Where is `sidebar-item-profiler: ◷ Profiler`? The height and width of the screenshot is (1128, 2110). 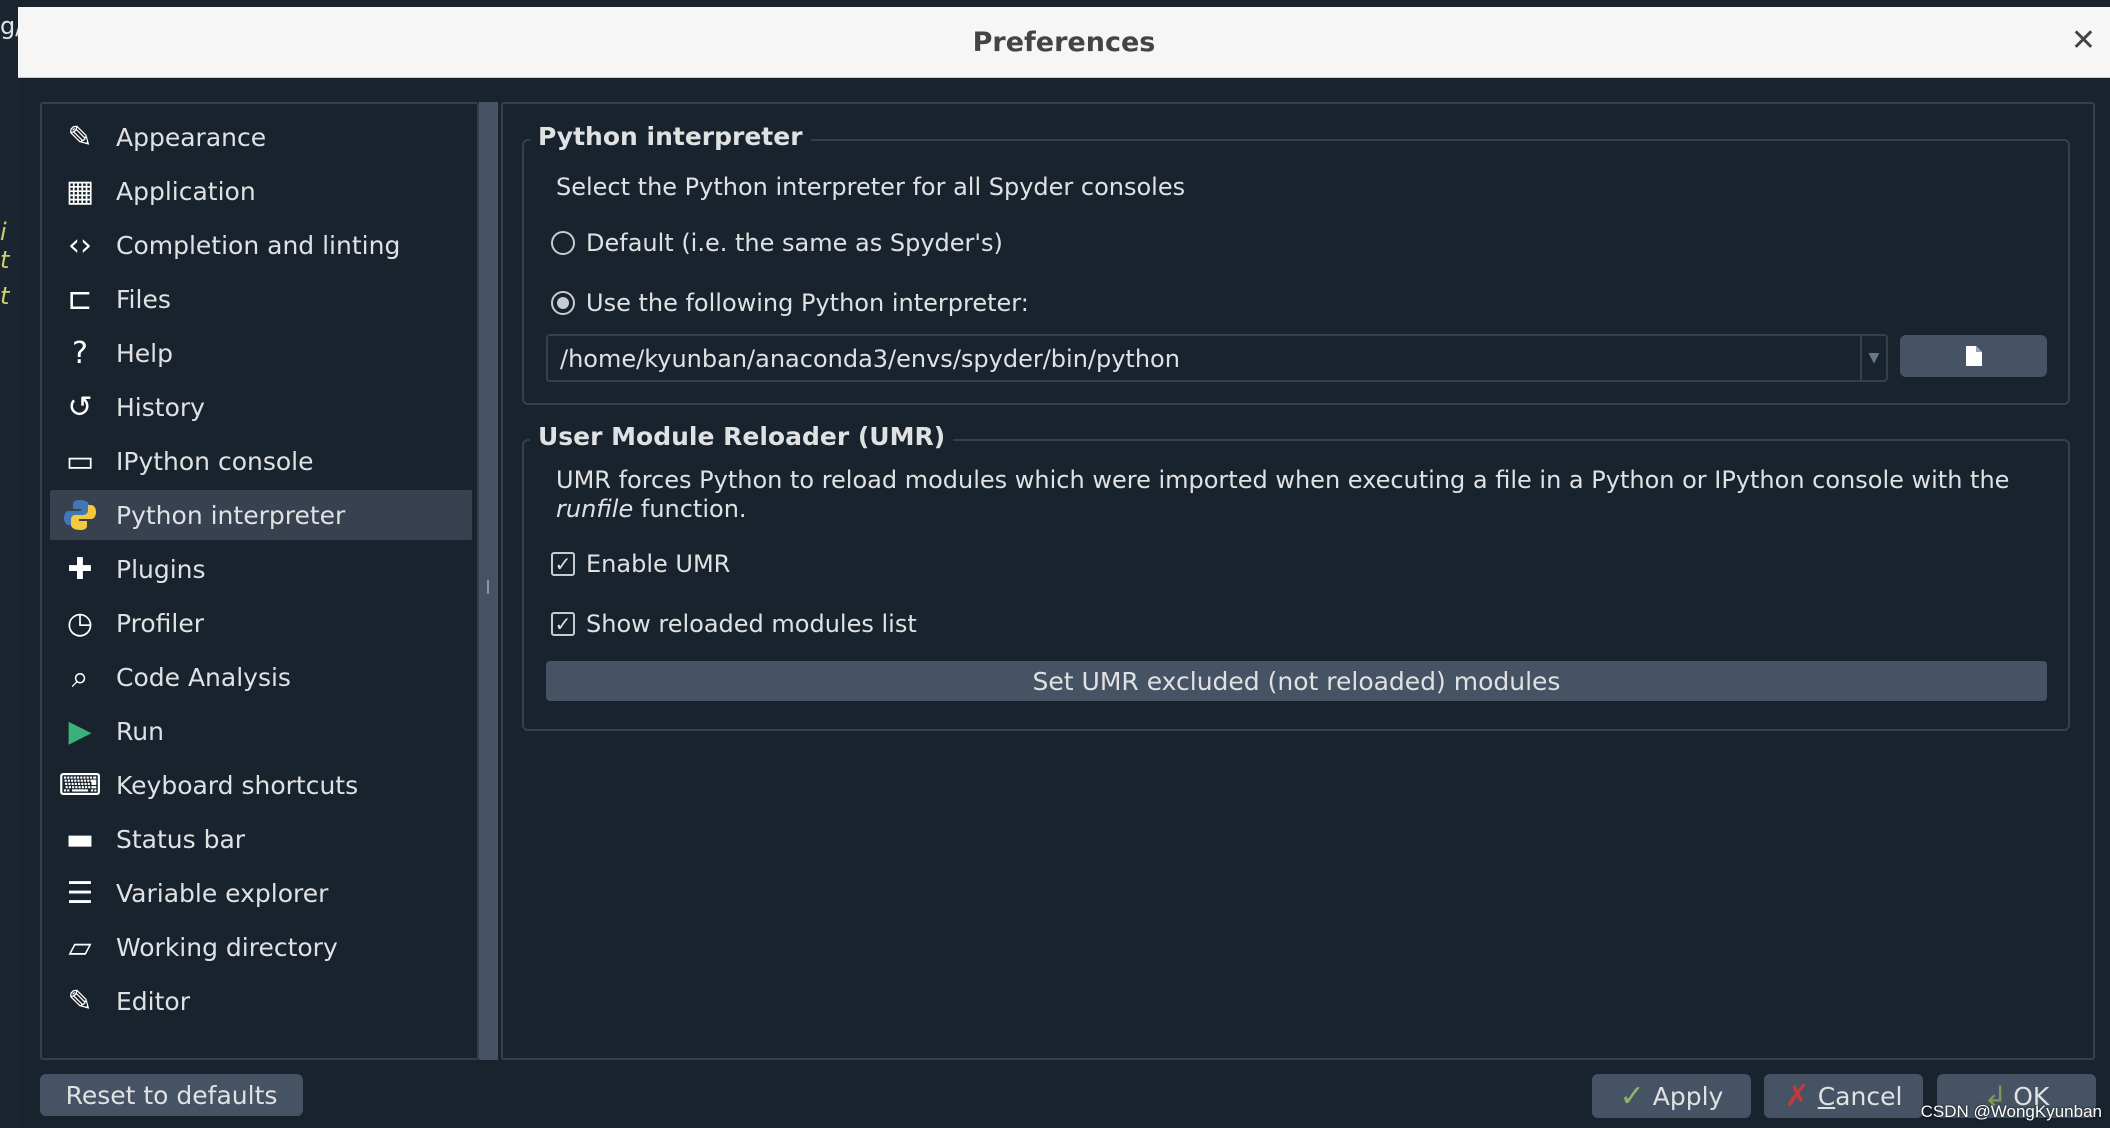
sidebar-item-profiler: ◷ Profiler is located at coordinates (261, 623).